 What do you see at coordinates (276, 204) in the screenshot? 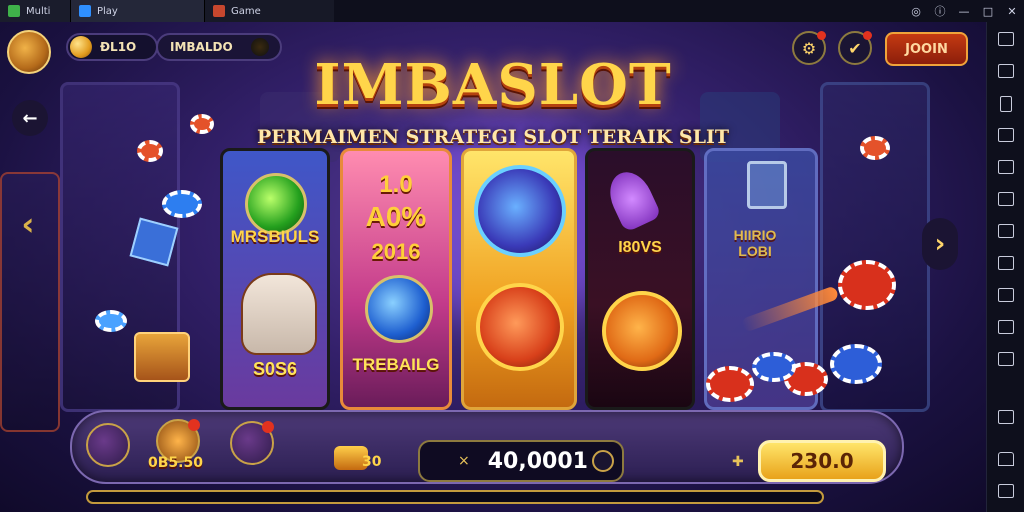
I see `green-gem-icon` at bounding box center [276, 204].